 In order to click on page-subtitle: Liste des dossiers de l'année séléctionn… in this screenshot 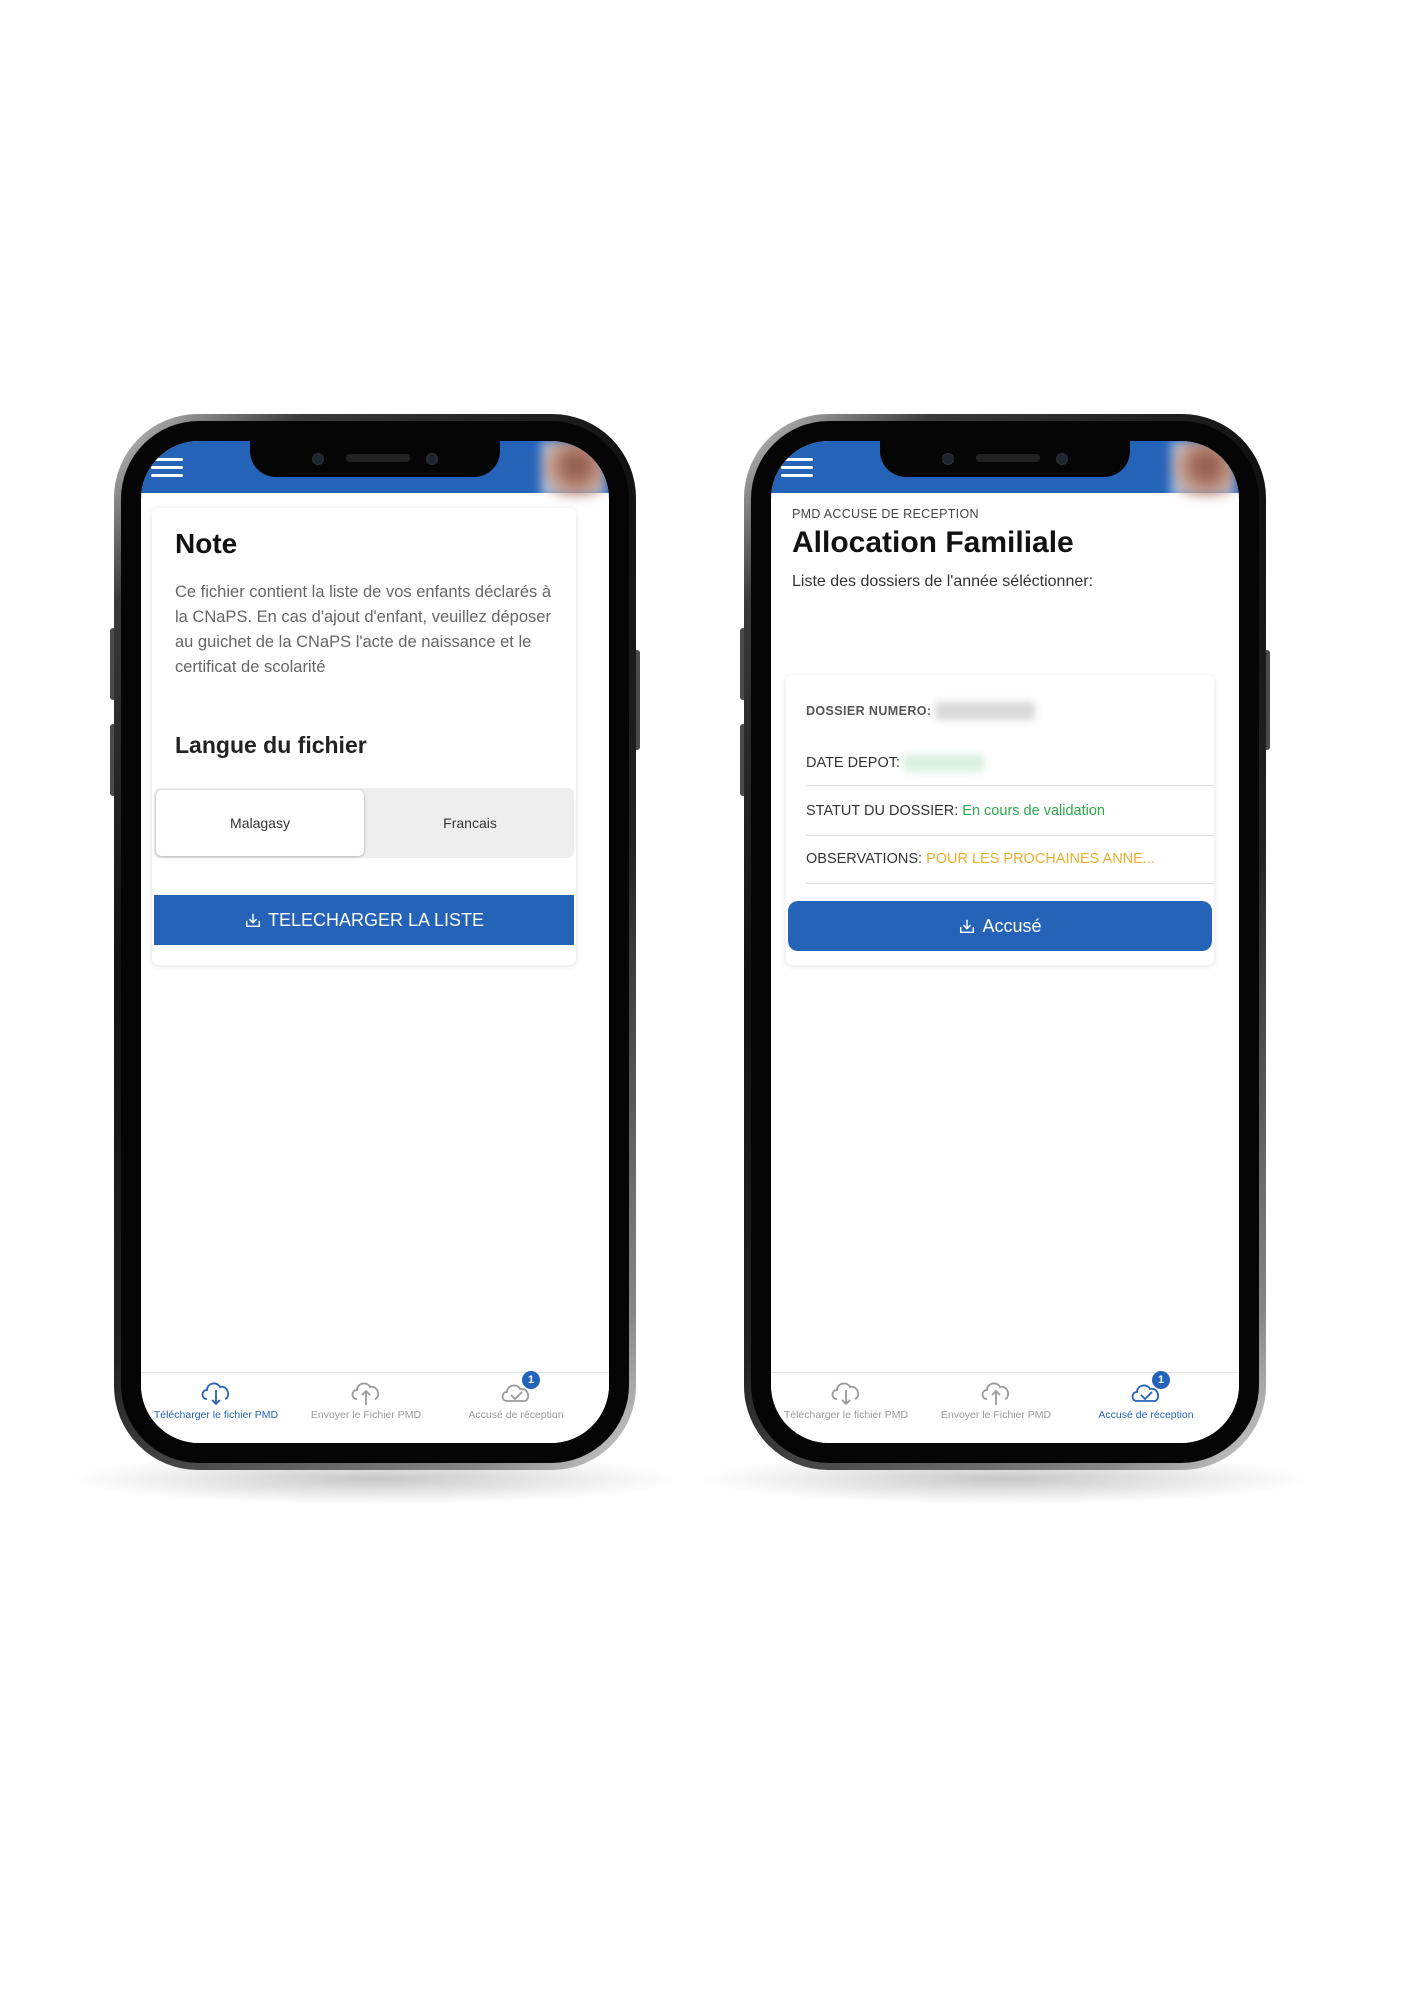, I will do `click(943, 581)`.